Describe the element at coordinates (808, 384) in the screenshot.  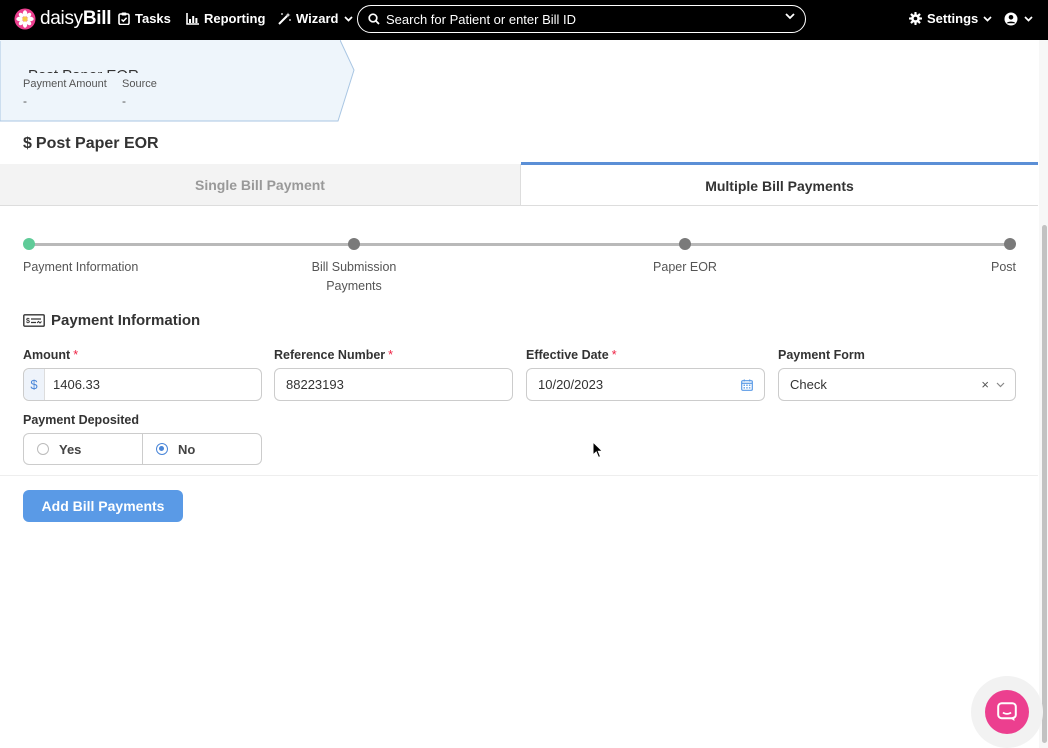
I see `payment-form-value: Check` at that location.